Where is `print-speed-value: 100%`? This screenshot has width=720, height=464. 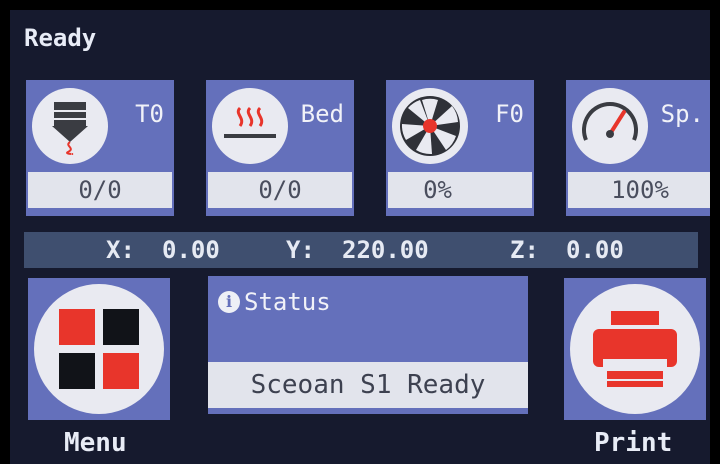
print-speed-value: 100% is located at coordinates (639, 190).